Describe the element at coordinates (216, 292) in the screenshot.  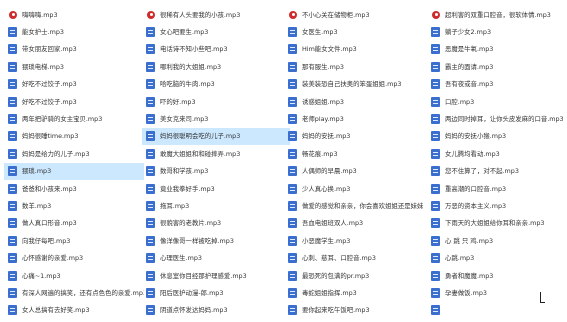
I see `file-item: 阳后医护动漫-郎.mp3` at that location.